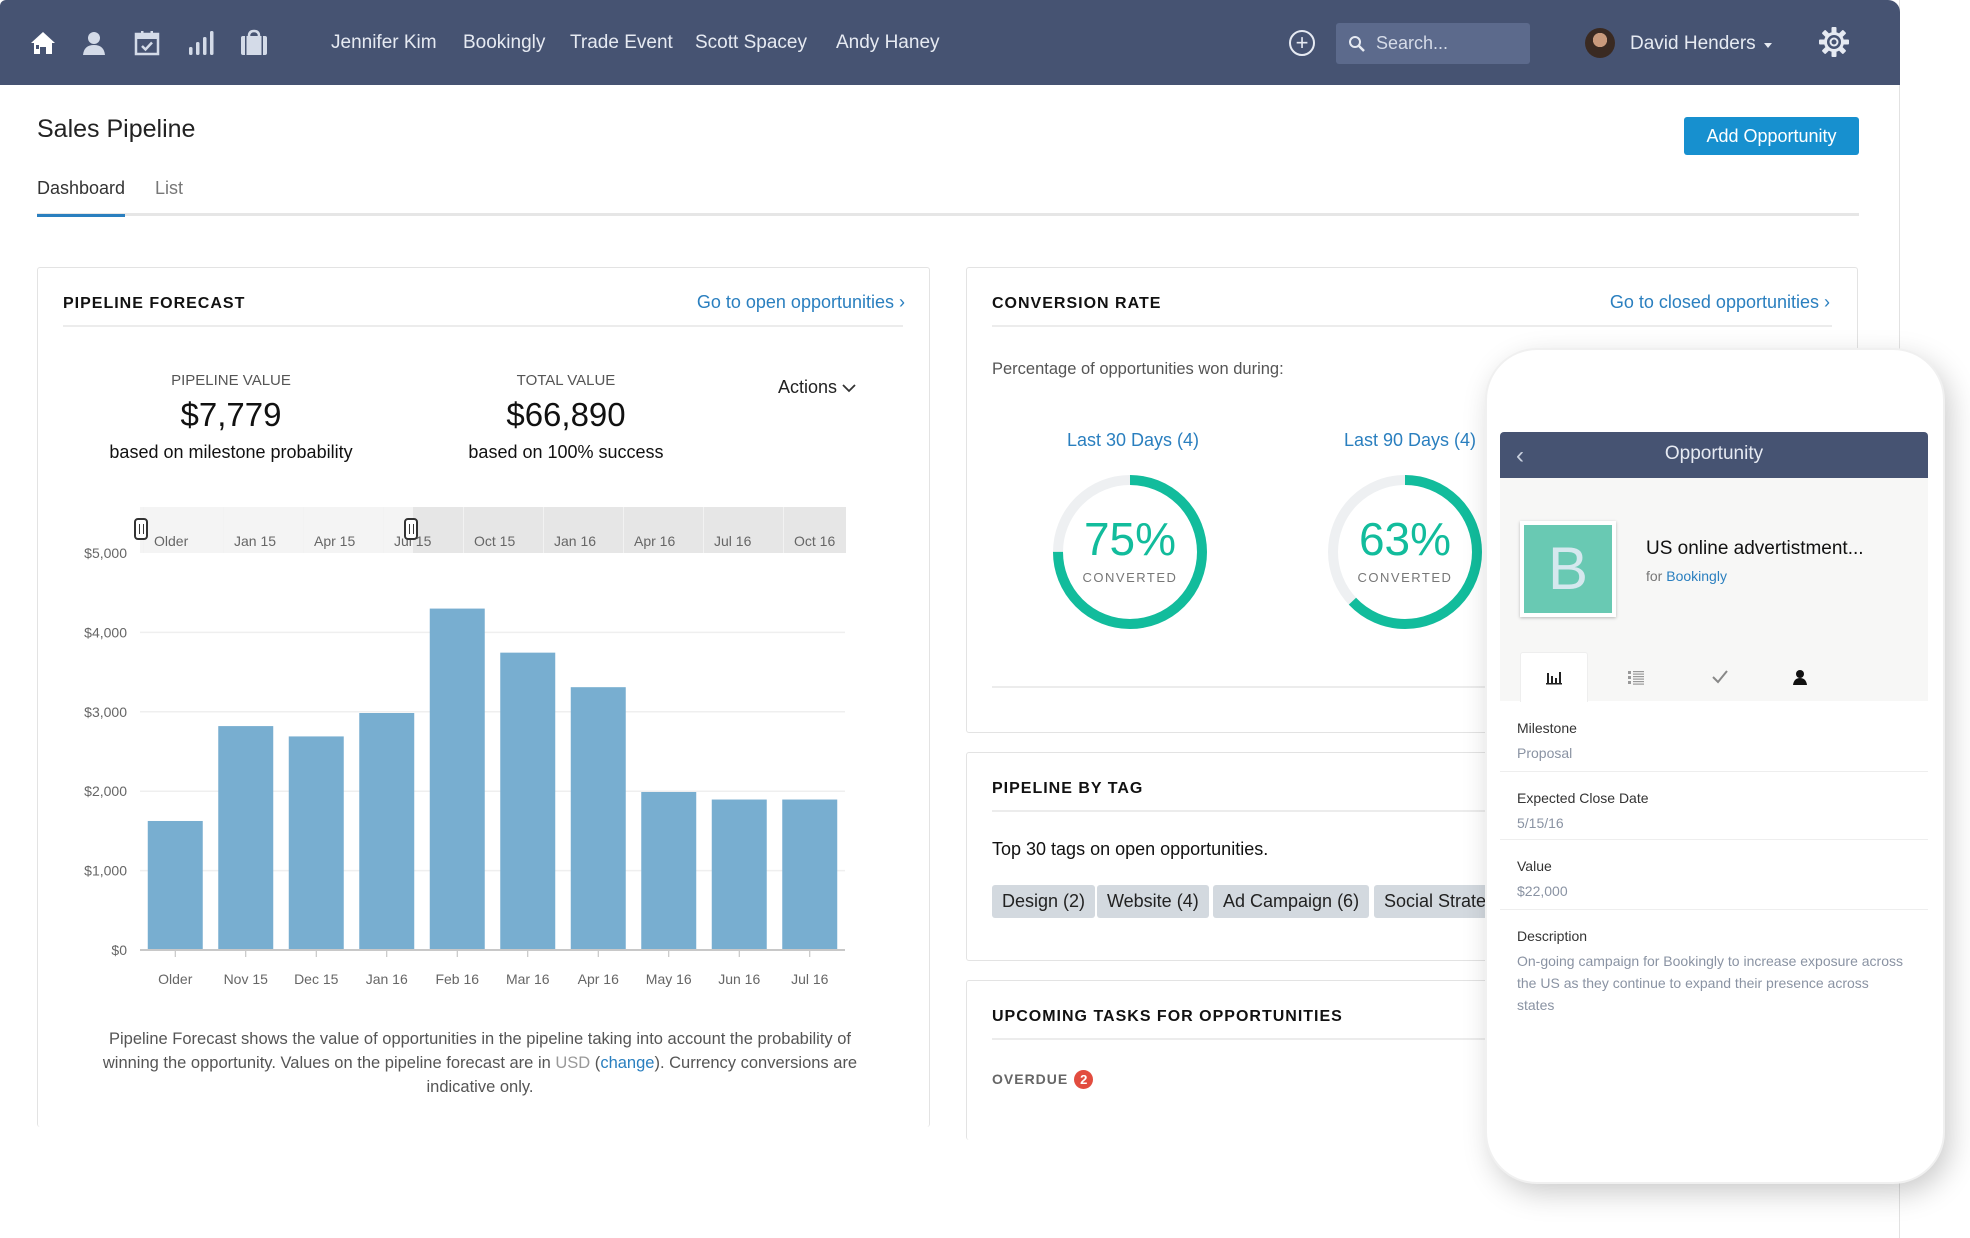  I want to click on tag-design: Design (2), so click(1044, 901).